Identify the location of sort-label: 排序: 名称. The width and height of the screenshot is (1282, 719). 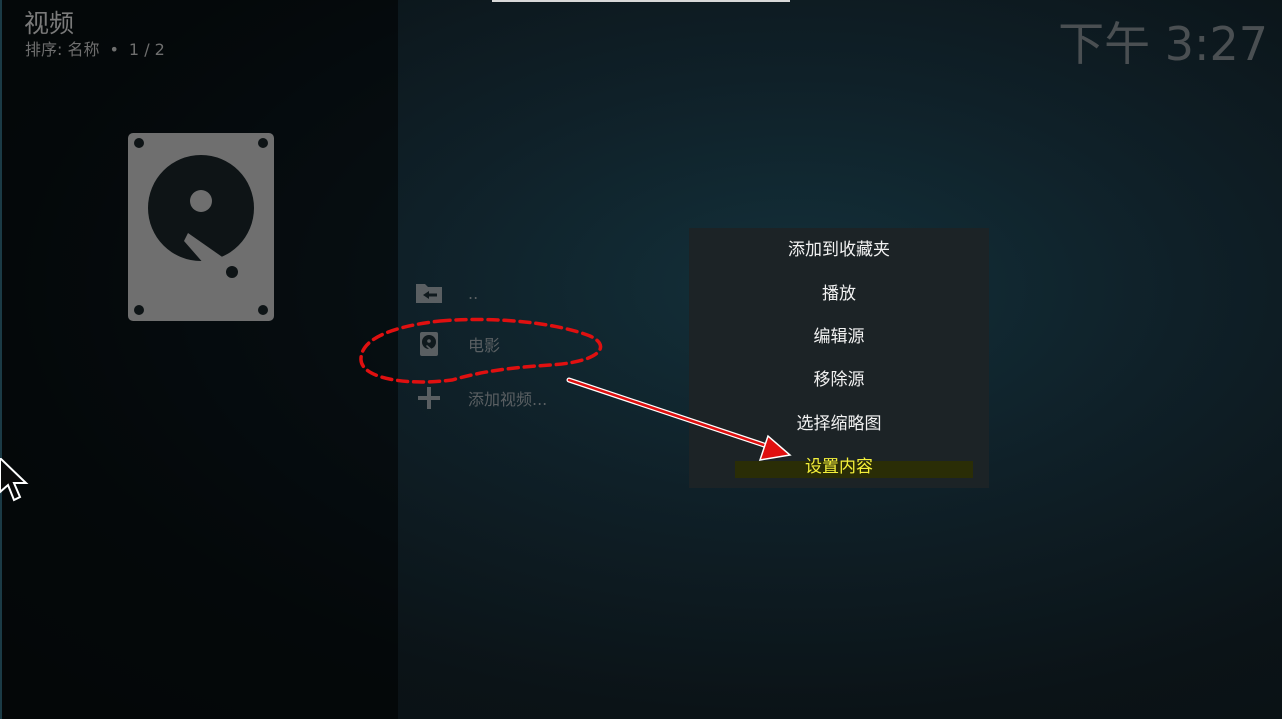
(62, 49).